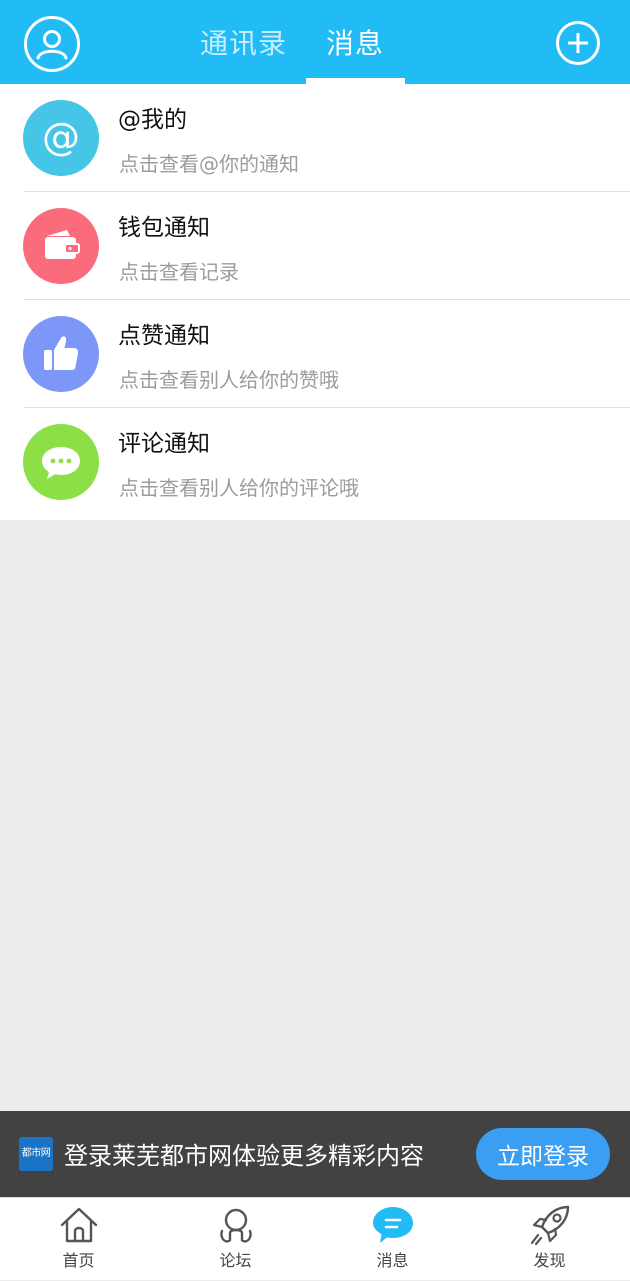 Image resolution: width=630 pixels, height=1281 pixels. I want to click on bottom-nav: 首页 论坛 消息 发现, so click(315, 1238).